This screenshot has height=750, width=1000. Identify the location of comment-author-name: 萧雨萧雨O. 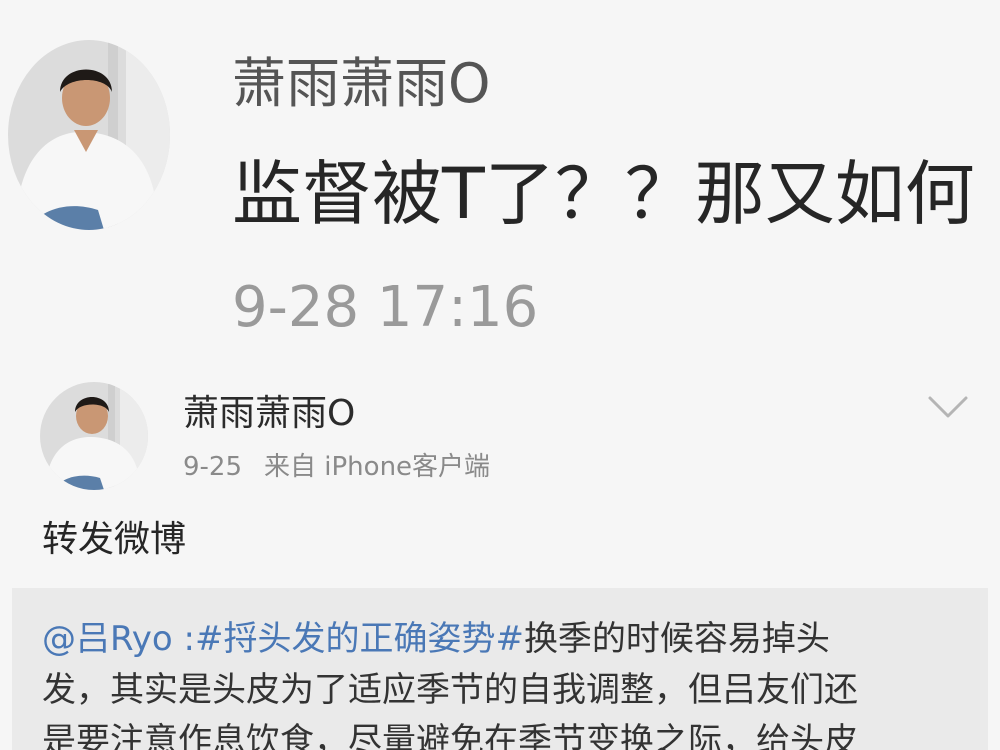
(361, 84).